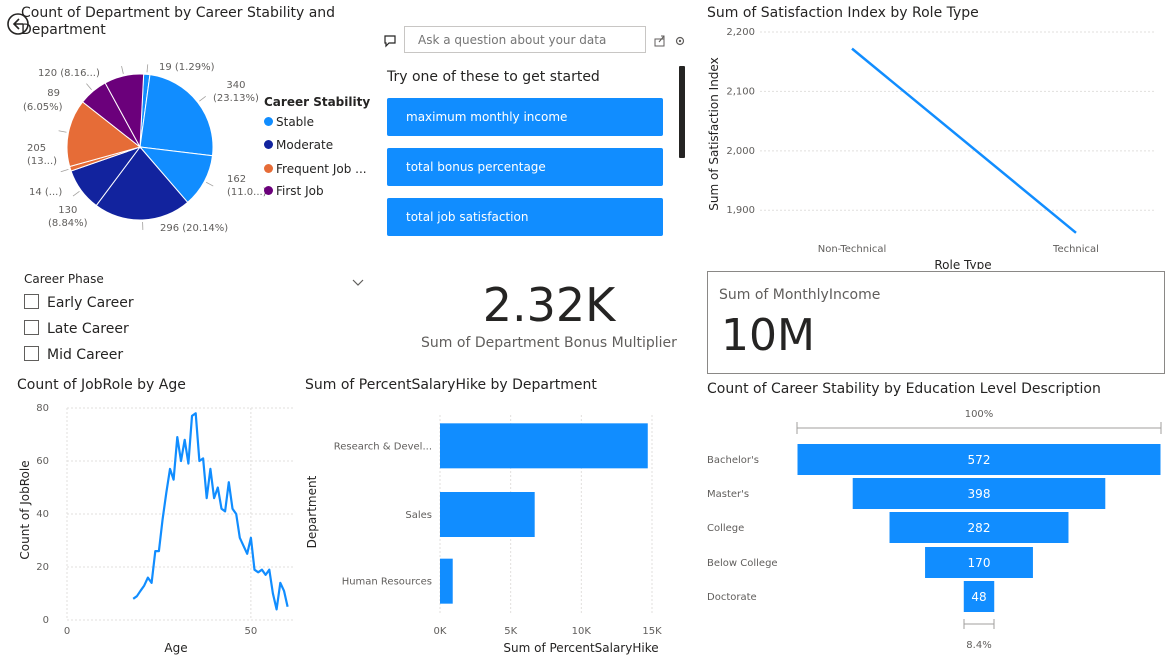  I want to click on funnel-value-label: 398, so click(979, 494).